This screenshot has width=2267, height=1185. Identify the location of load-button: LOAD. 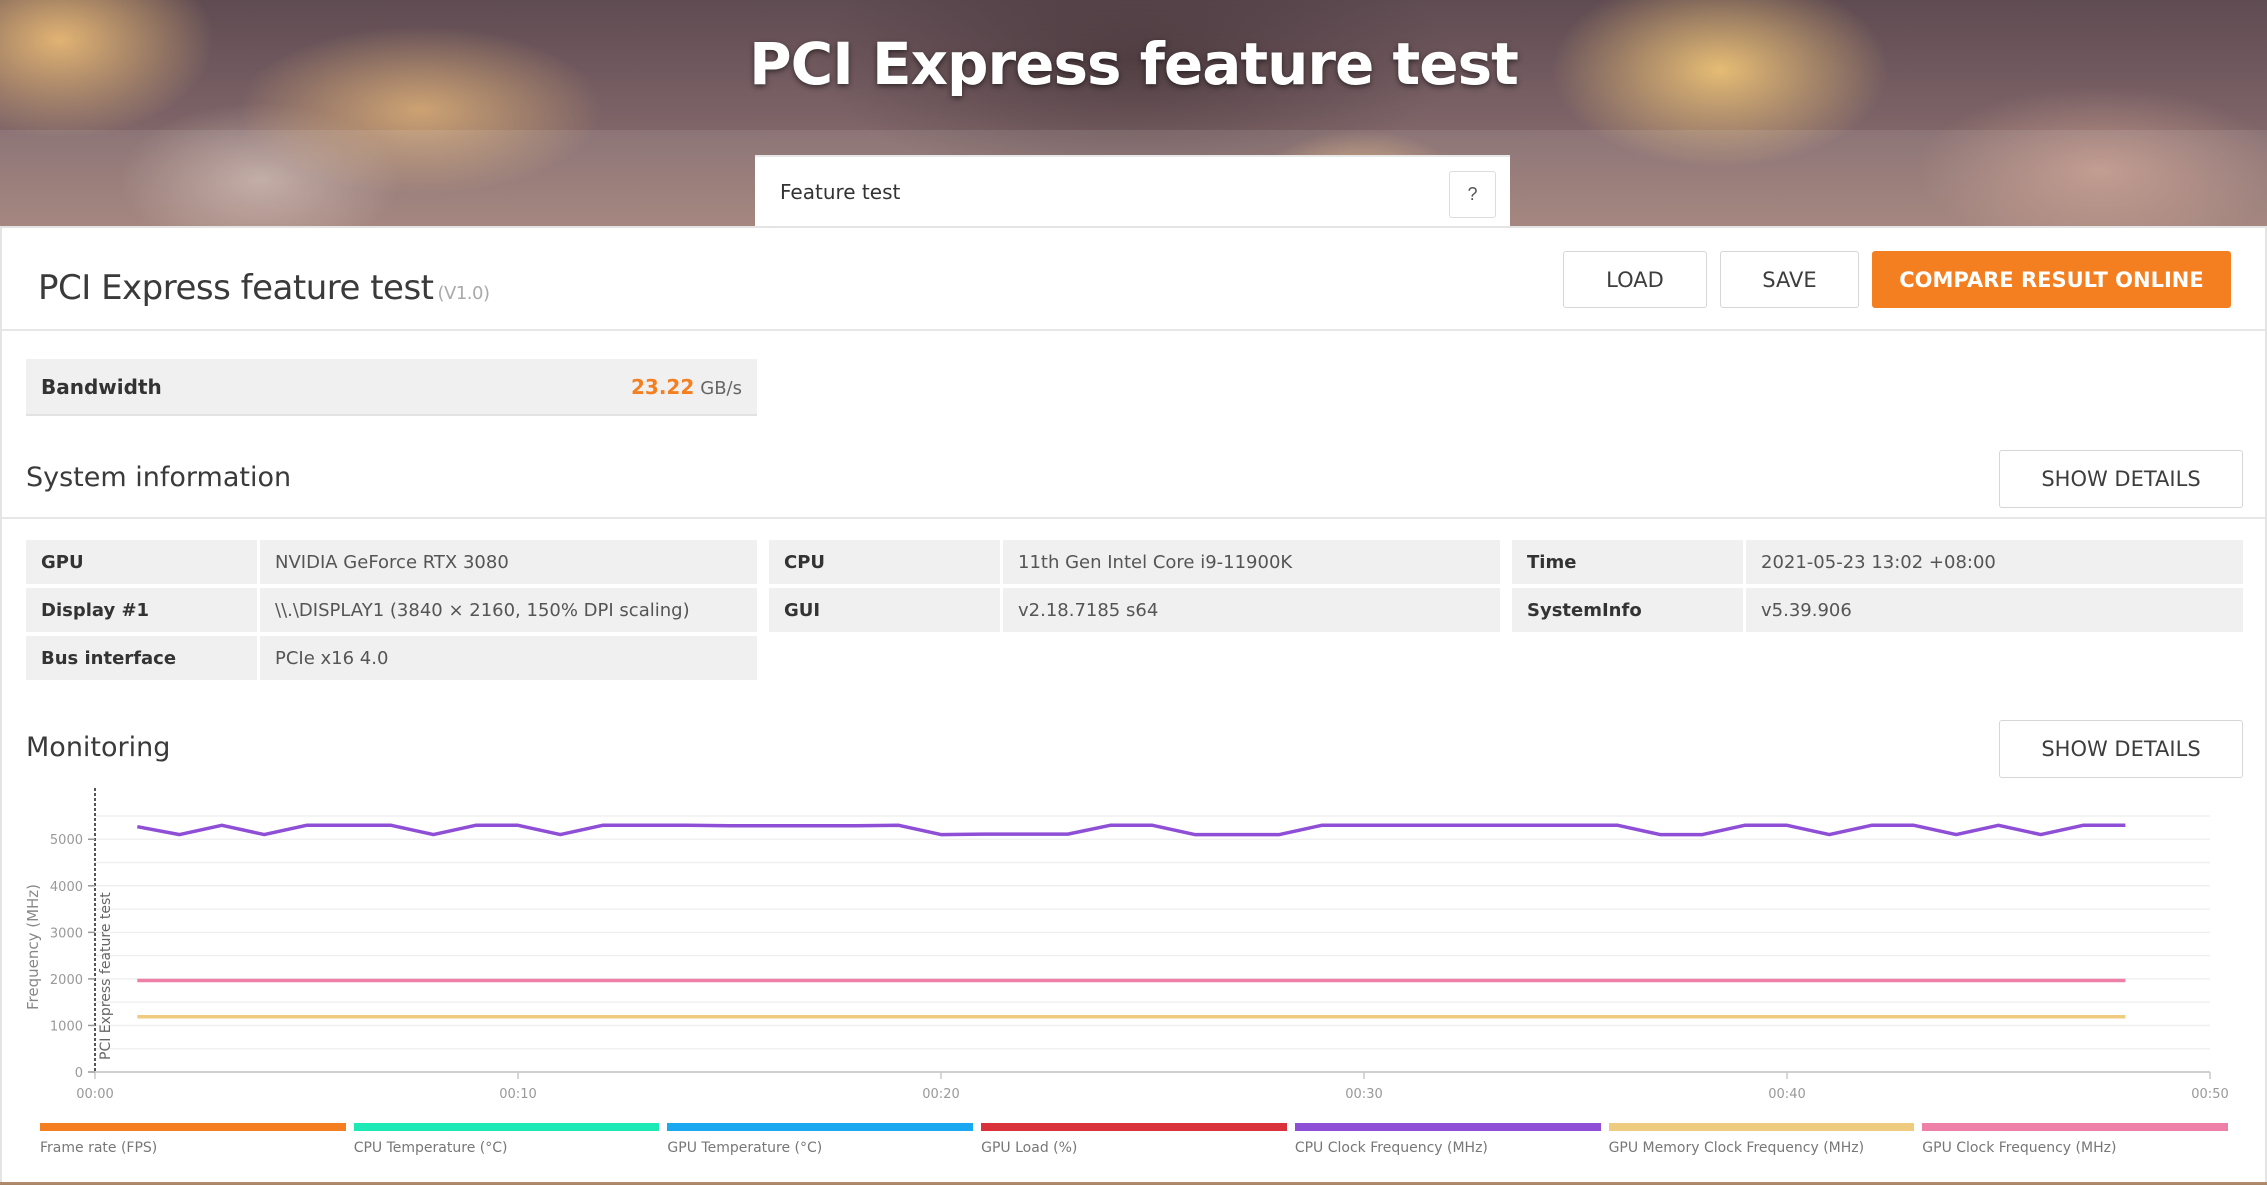
(1635, 279).